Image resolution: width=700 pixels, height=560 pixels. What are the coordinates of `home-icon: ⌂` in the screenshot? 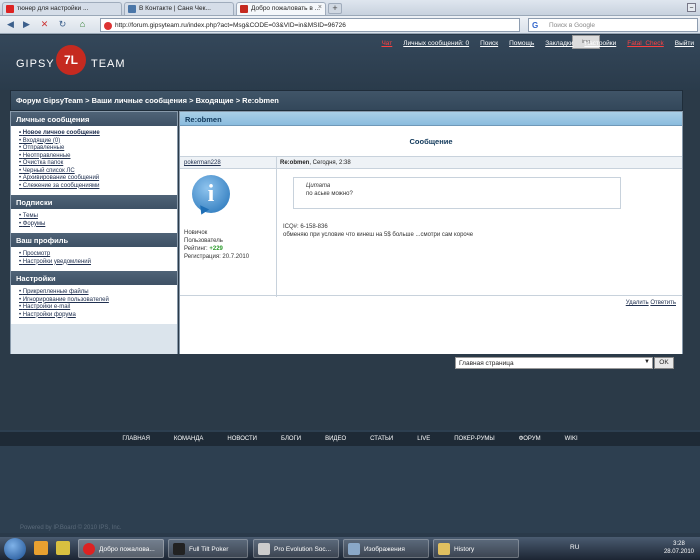 It's located at (82, 25).